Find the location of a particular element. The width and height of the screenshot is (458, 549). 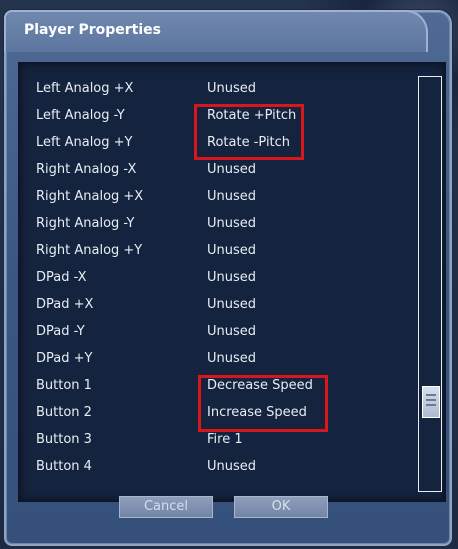

ok-button: OK is located at coordinates (281, 507).